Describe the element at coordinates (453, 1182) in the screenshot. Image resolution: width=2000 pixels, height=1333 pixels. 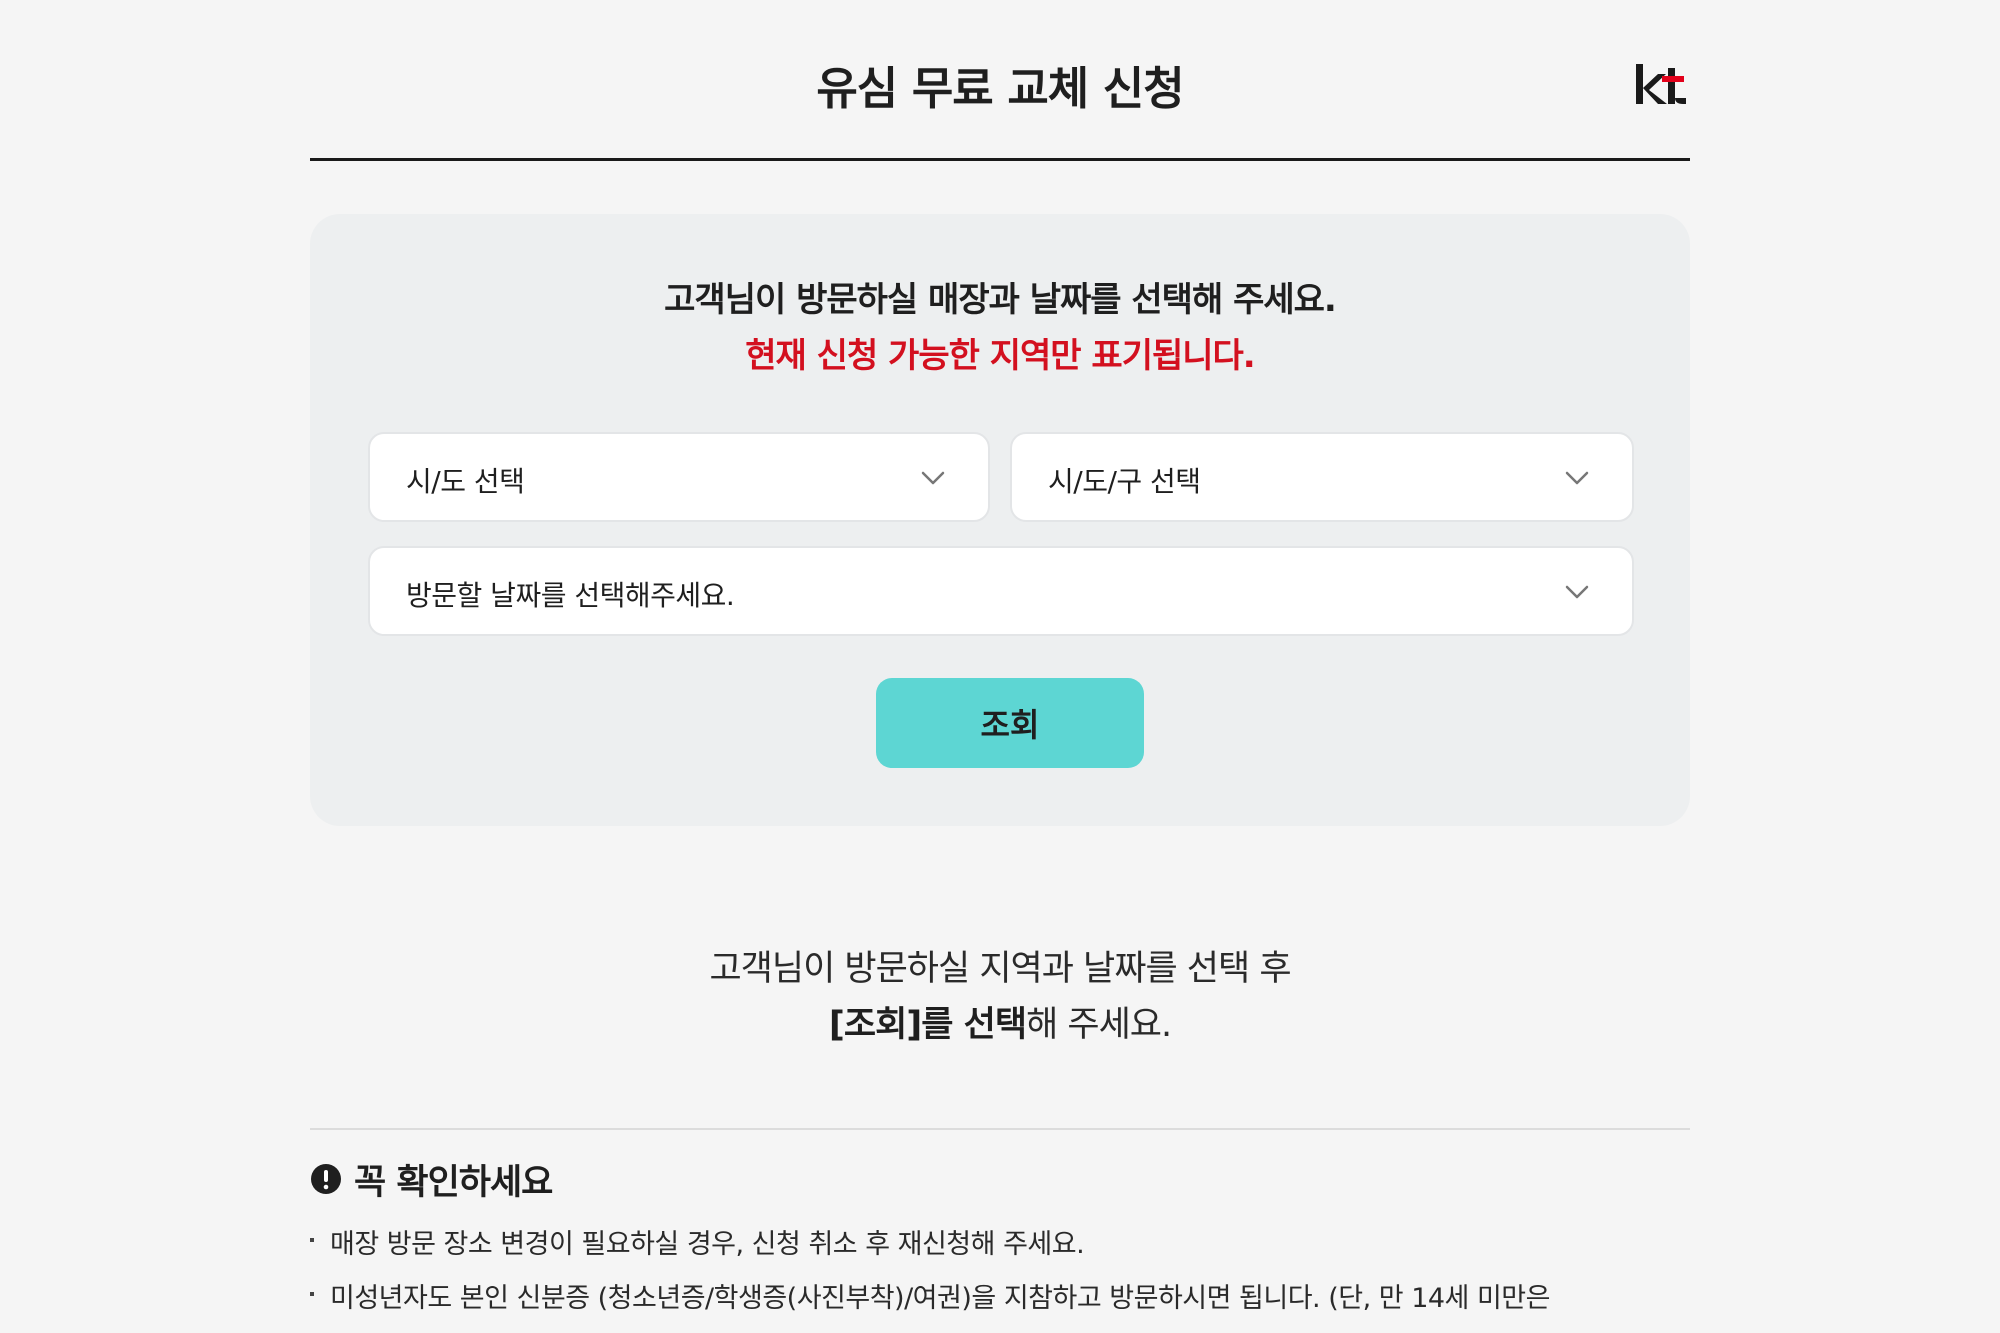
I see `notice-title: 꼭 확인하세요` at that location.